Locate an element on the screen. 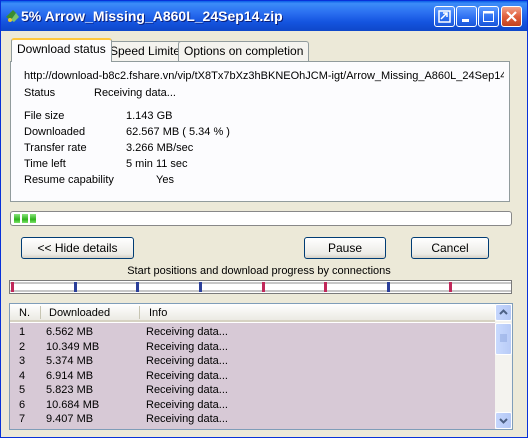 This screenshot has height=438, width=528. column-header-info: Info is located at coordinates (158, 313).